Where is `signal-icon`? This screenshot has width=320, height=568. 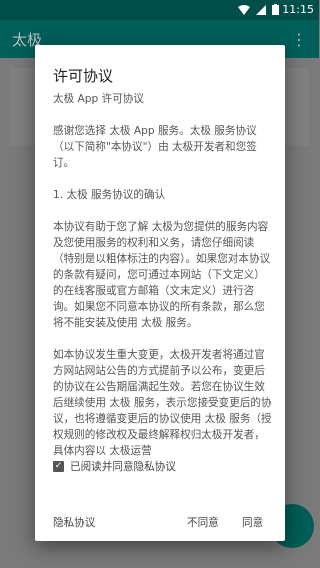 signal-icon is located at coordinates (261, 9).